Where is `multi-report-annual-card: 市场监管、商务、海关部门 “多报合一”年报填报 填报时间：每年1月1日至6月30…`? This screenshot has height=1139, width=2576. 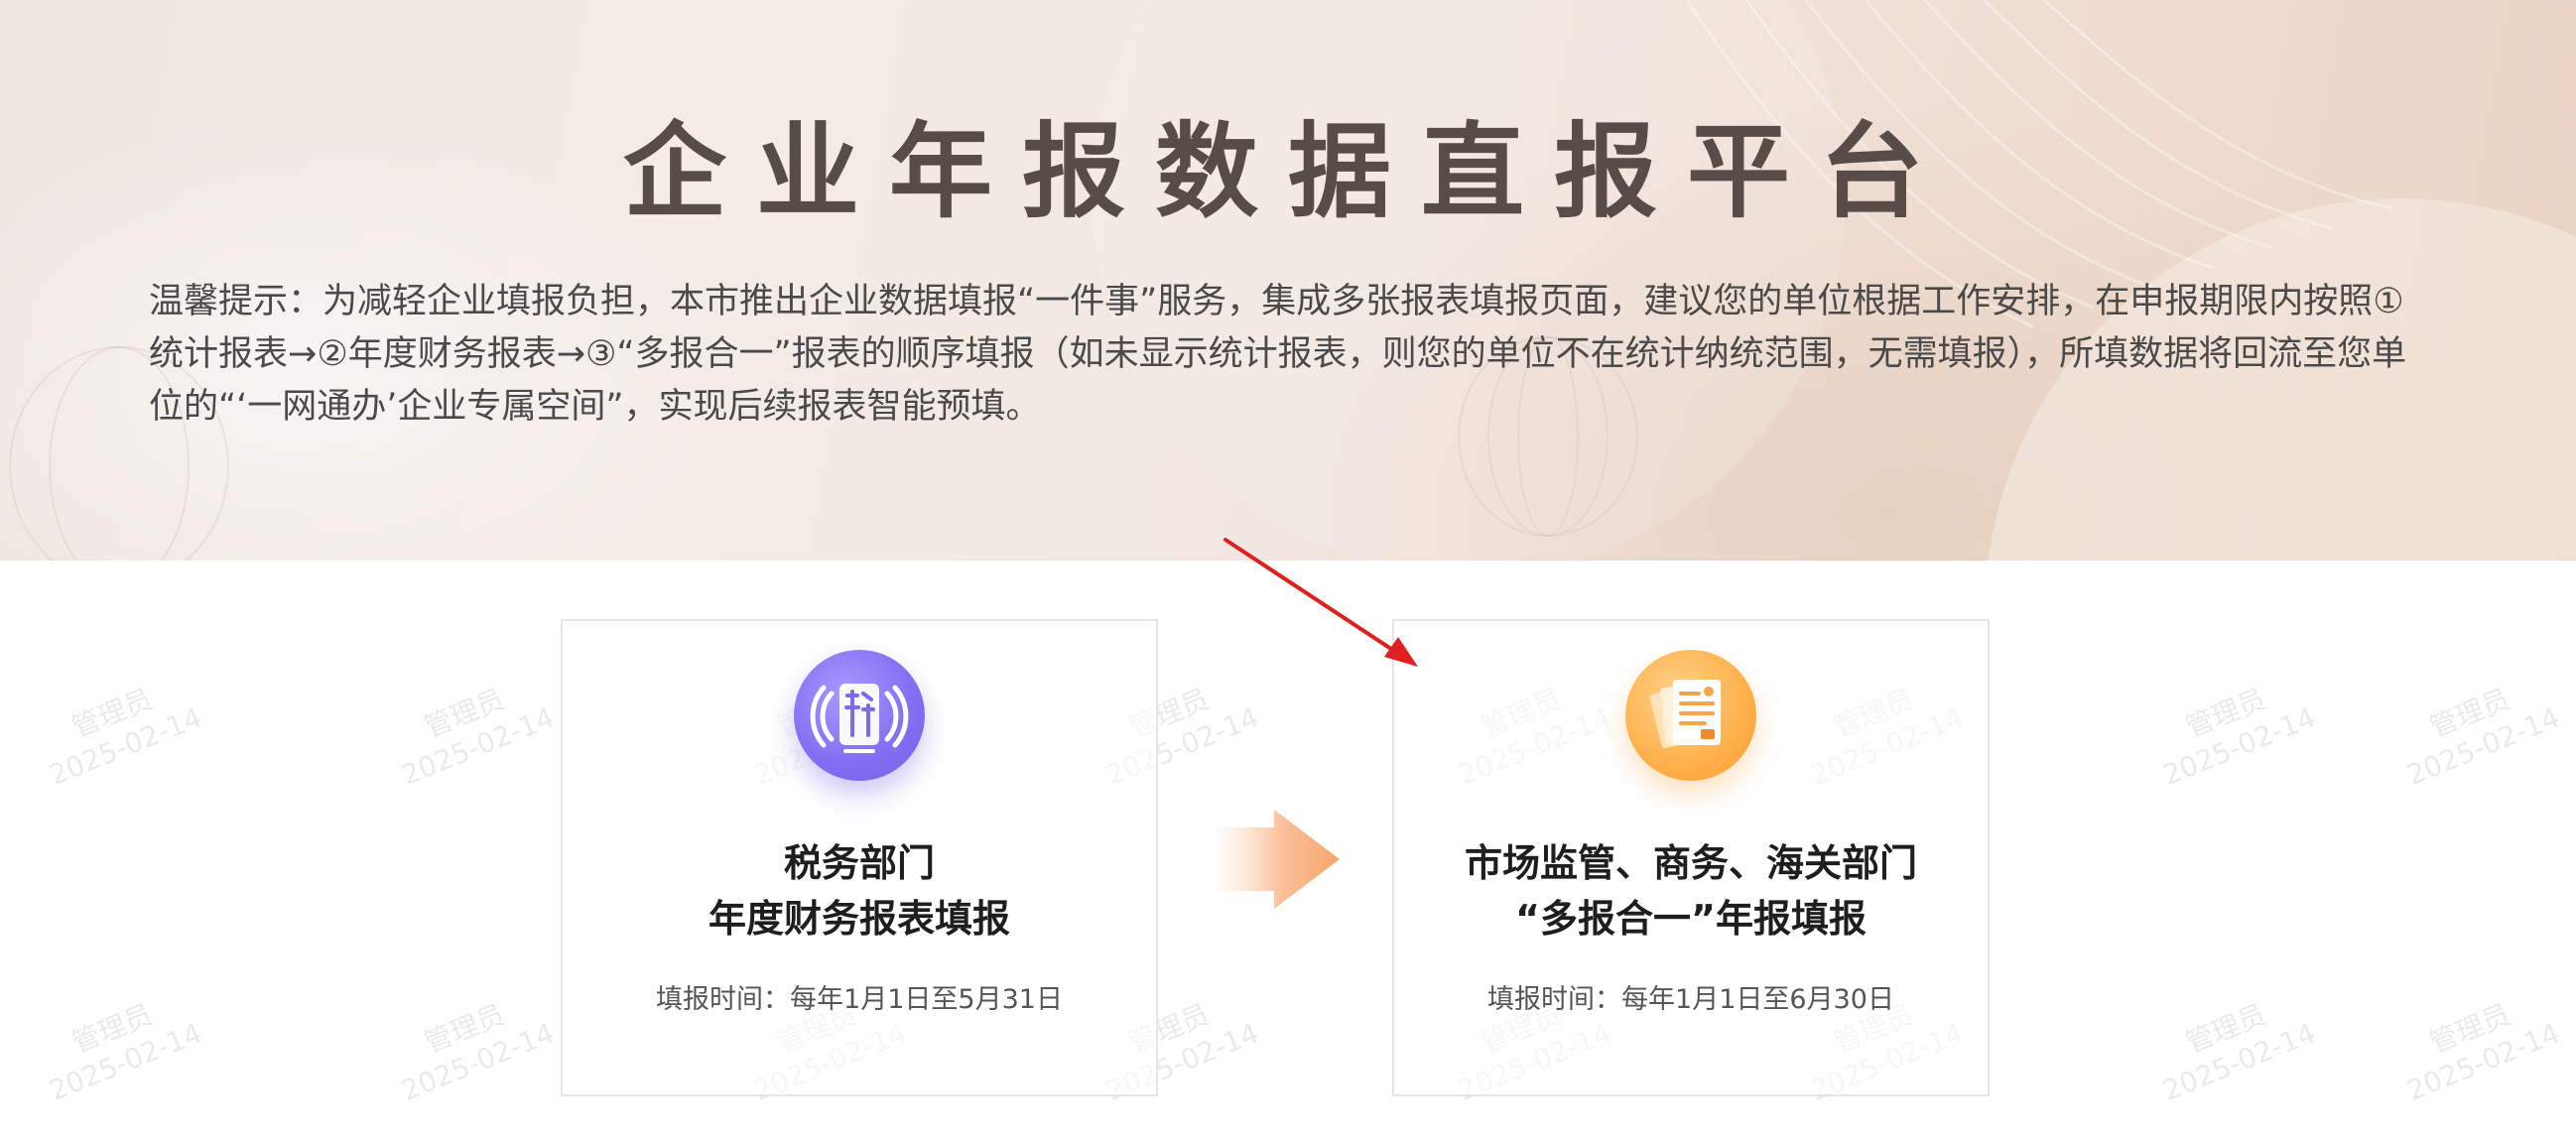
multi-report-annual-card: 市场监管、商务、海关部门 “多报合一”年报填报 填报时间：每年1月1日至6月30… is located at coordinates (1691, 858).